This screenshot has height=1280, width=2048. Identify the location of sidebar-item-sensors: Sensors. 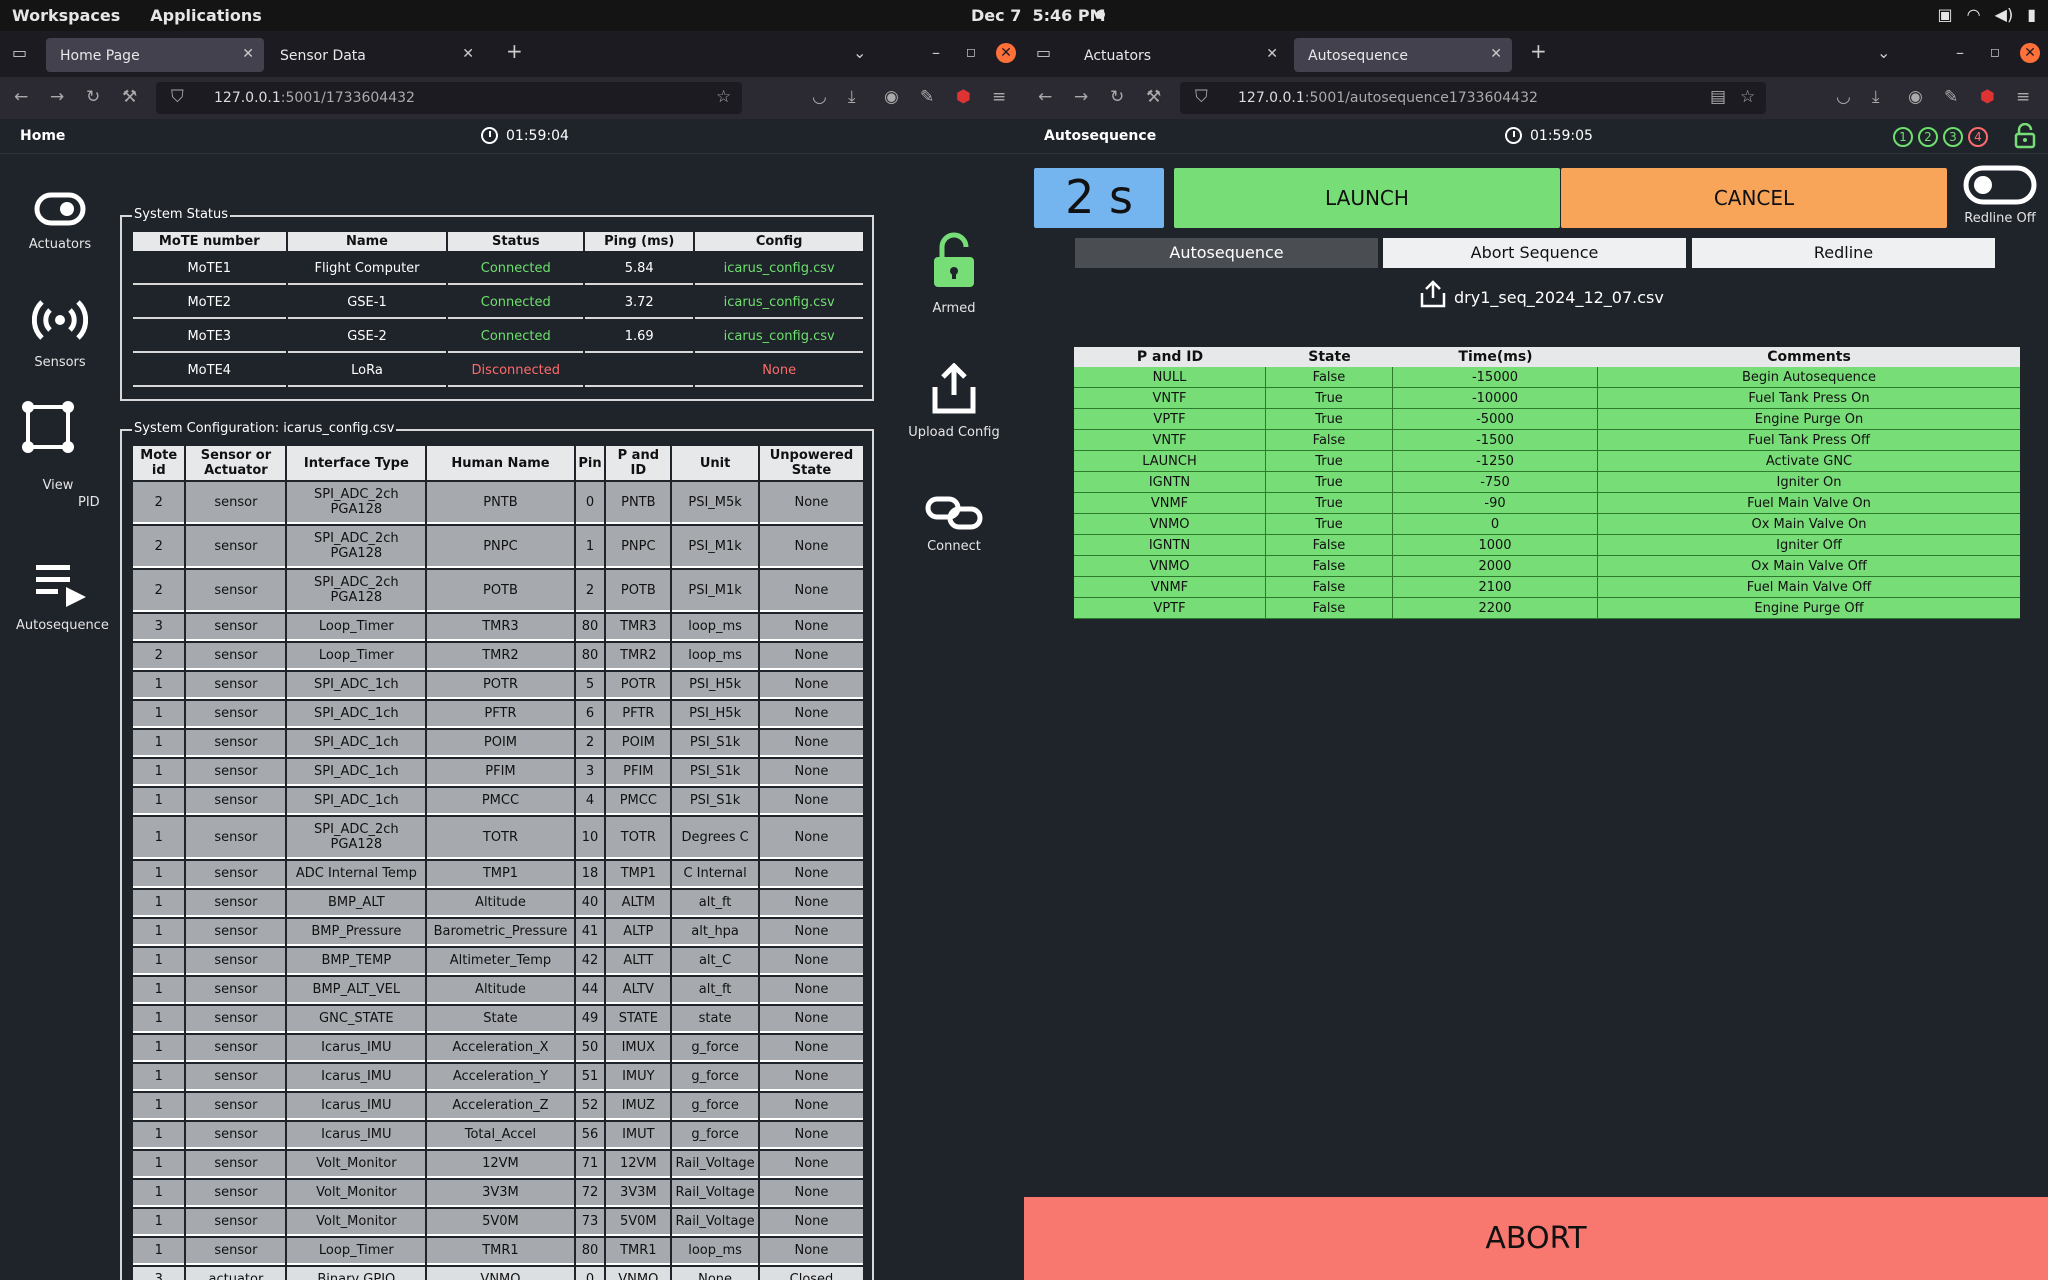
(60, 333).